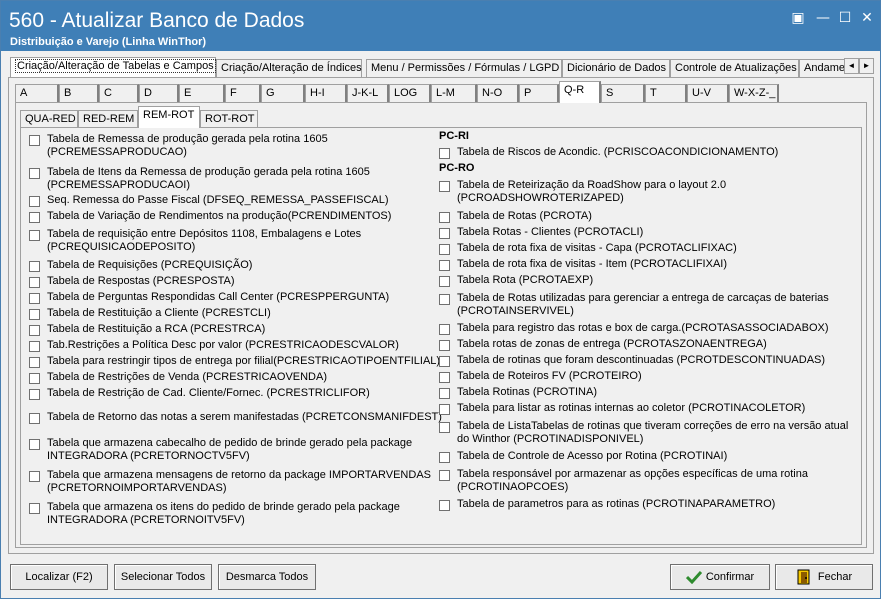  What do you see at coordinates (243, 93) in the screenshot?
I see `letter-tab-f: F` at bounding box center [243, 93].